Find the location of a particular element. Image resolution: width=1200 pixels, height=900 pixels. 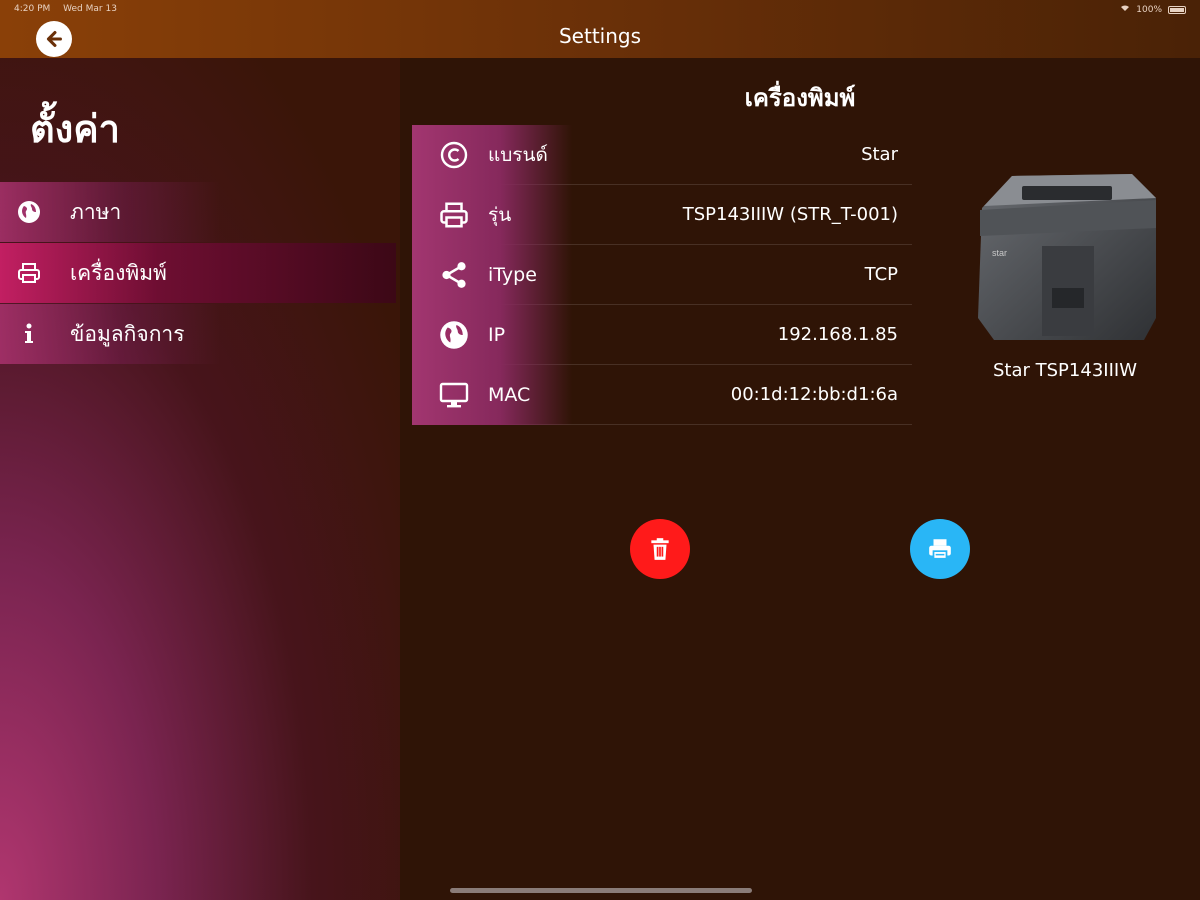

detail-row-model: รุ่น TSP143IIIW (STR_T-001) is located at coordinates (662, 215).